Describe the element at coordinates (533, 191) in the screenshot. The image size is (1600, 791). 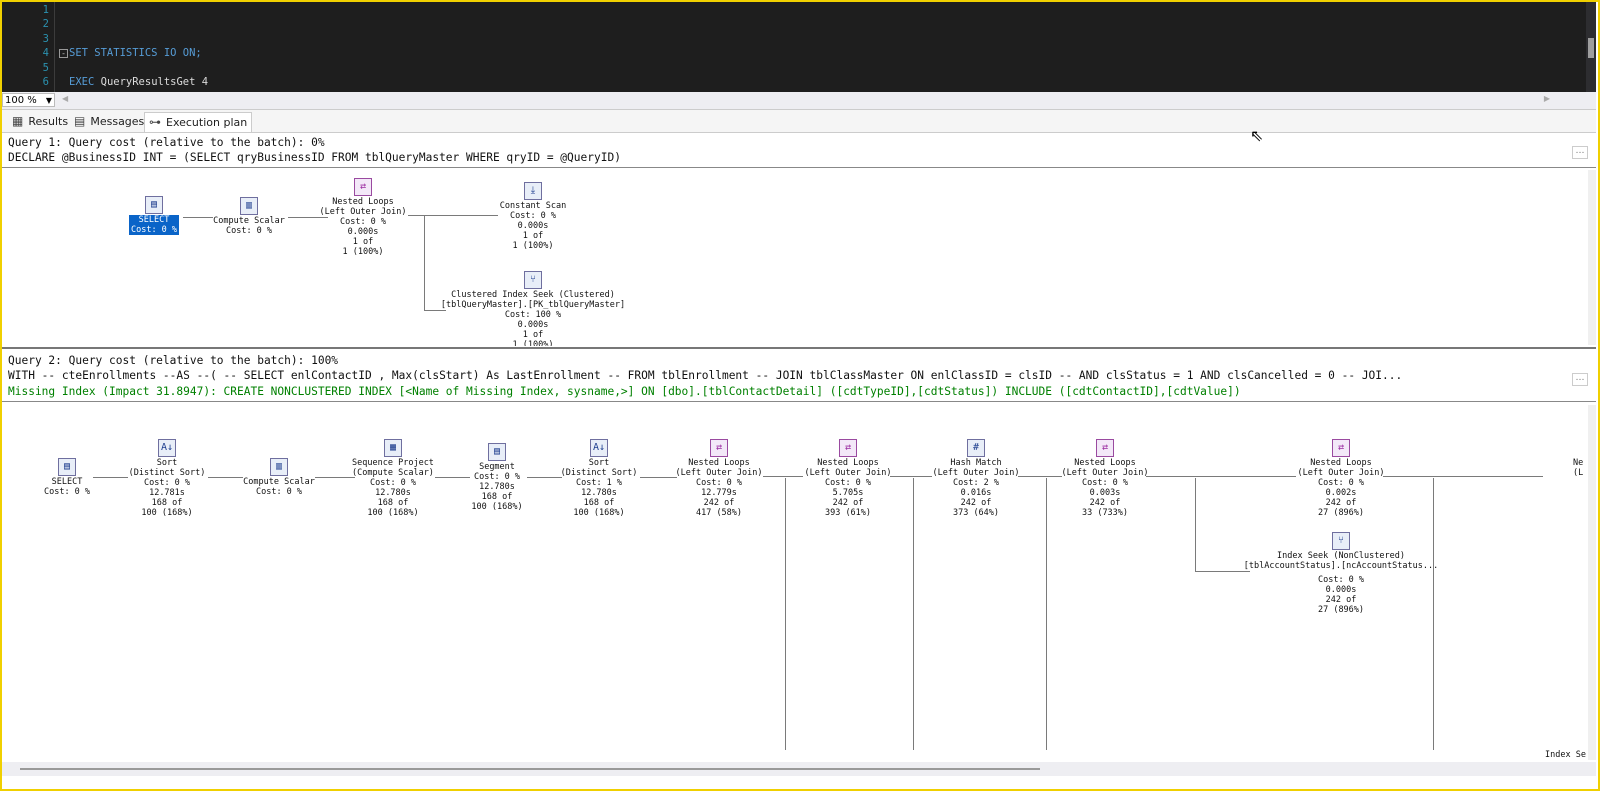
I see `constant-scan-icon: ⤓` at that location.